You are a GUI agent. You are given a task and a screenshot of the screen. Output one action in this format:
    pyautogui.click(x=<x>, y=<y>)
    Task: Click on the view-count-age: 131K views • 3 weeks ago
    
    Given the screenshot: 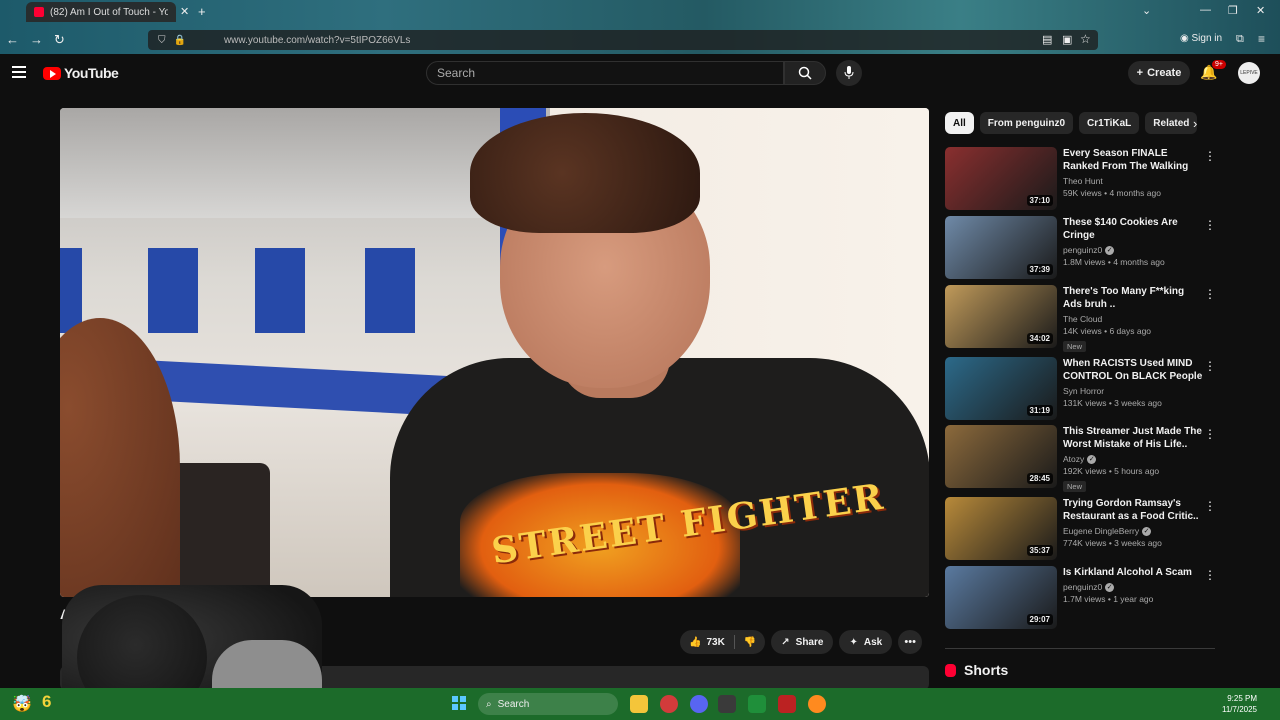 What is the action you would take?
    pyautogui.click(x=1112, y=403)
    